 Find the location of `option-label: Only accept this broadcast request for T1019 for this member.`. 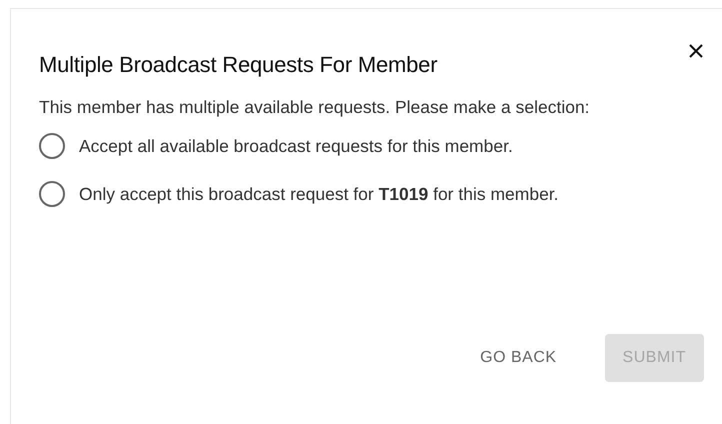

option-label: Only accept this broadcast request for T1019 for this member. is located at coordinates (319, 194).